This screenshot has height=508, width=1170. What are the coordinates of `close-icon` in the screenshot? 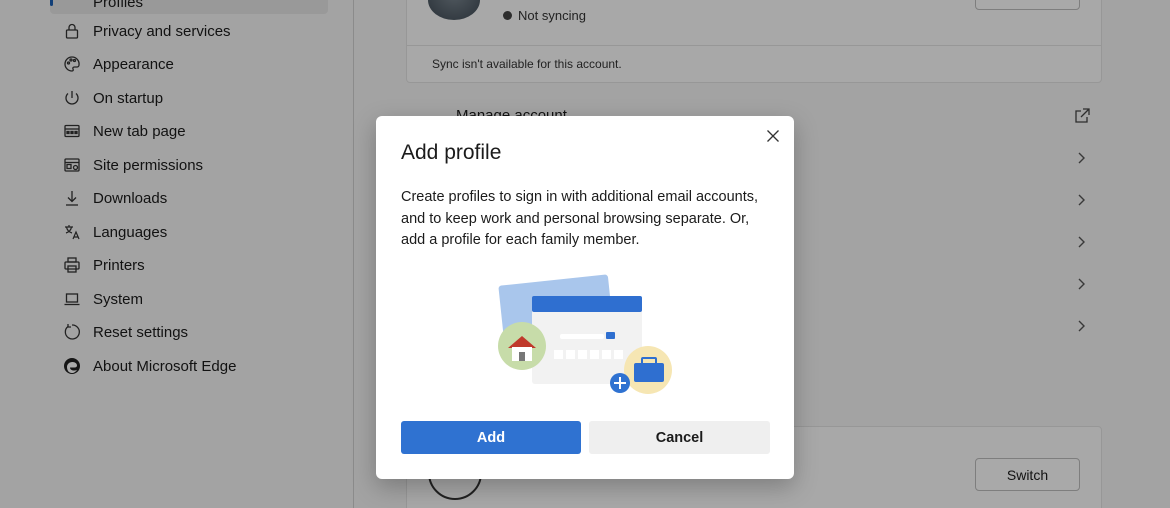 It's located at (773, 136).